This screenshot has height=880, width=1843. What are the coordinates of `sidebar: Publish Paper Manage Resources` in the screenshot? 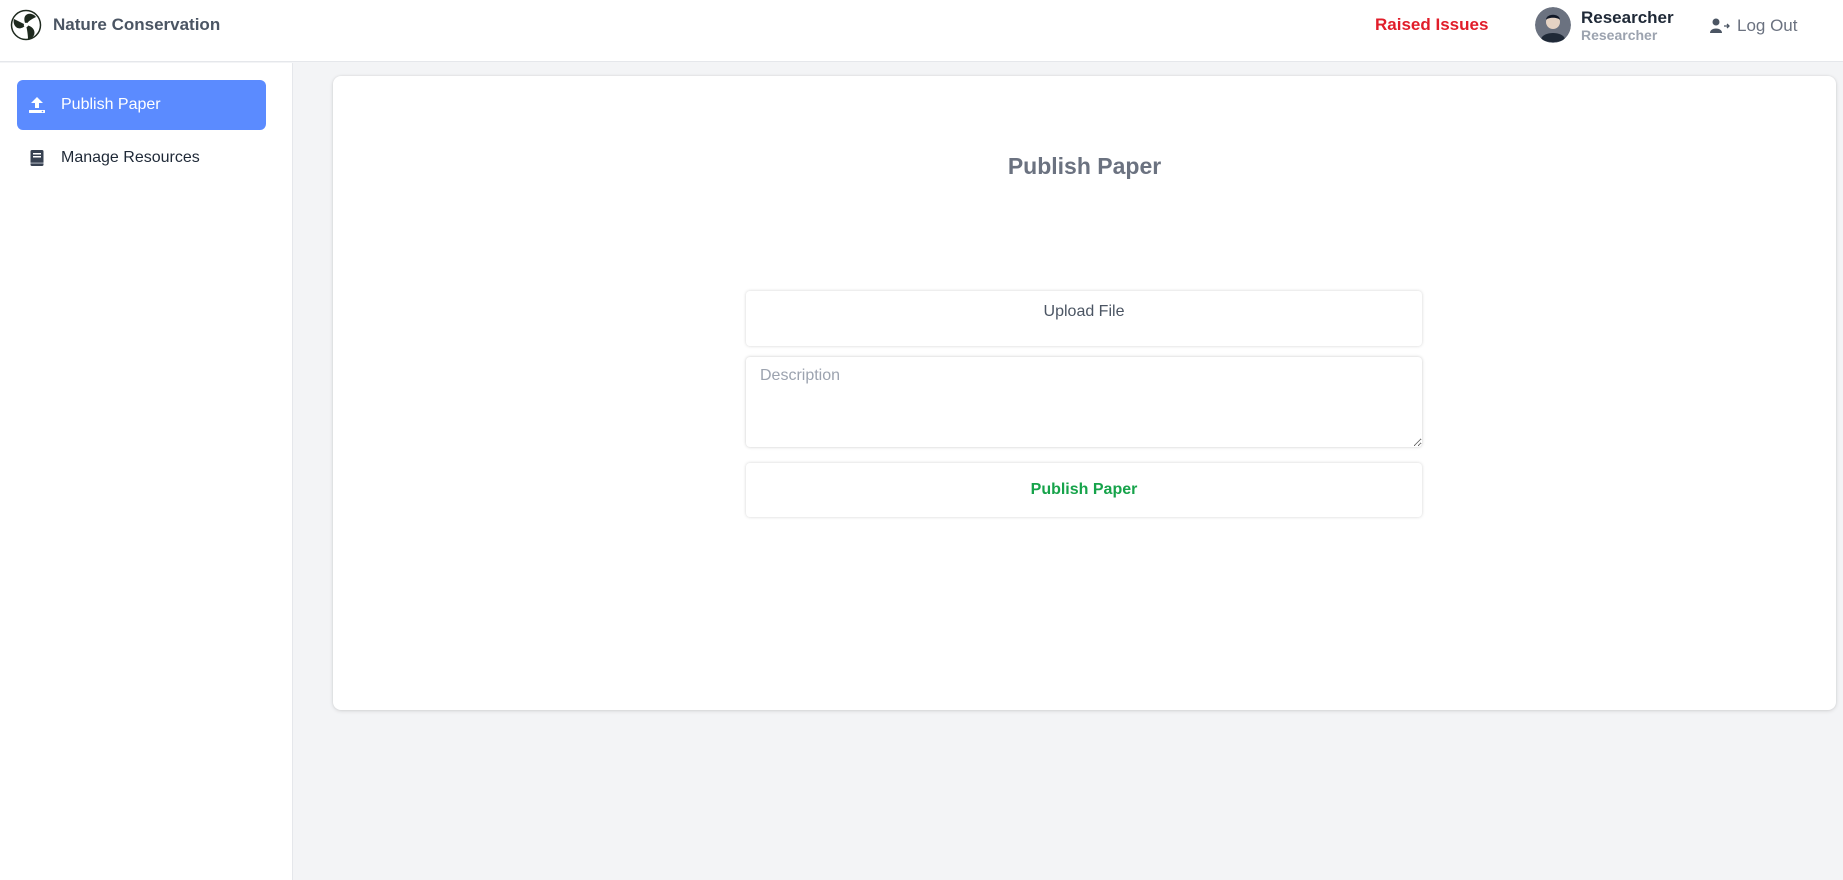 It's located at (146, 471).